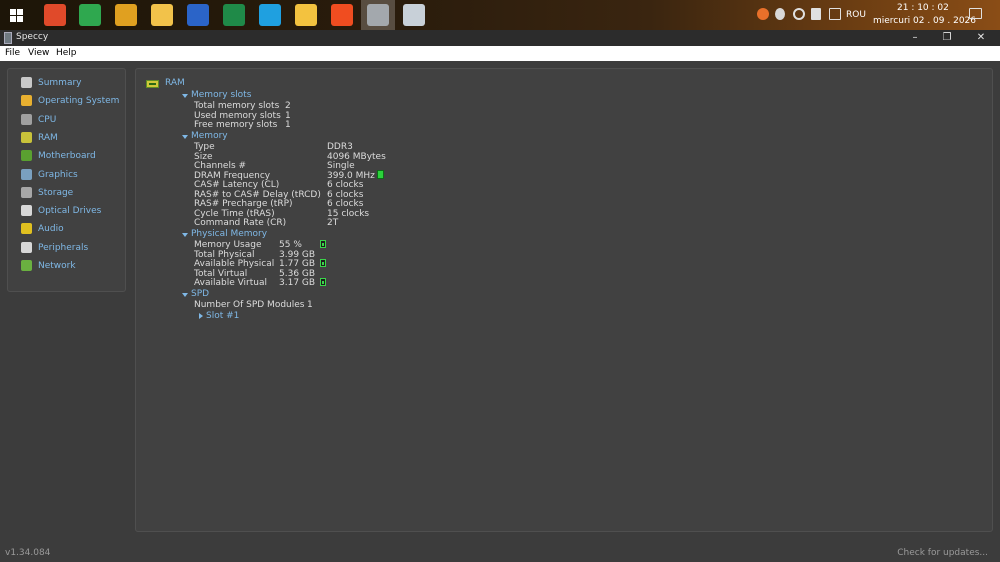 This screenshot has width=1000, height=562. What do you see at coordinates (380, 174) in the screenshot?
I see `frequency-indicator-icon` at bounding box center [380, 174].